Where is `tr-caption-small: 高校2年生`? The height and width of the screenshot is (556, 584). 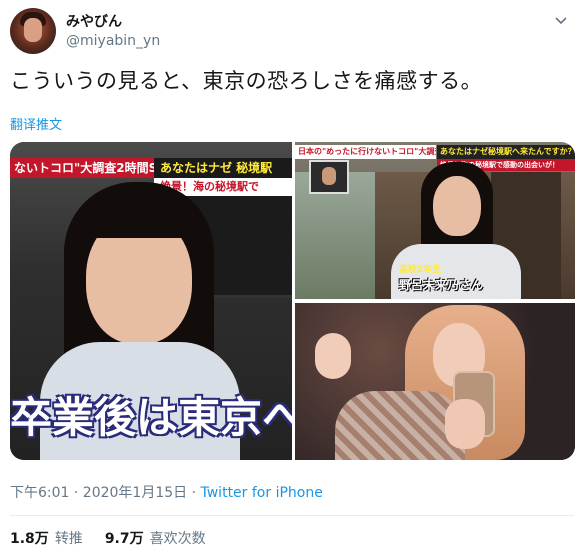 tr-caption-small: 高校2年生 is located at coordinates (420, 270).